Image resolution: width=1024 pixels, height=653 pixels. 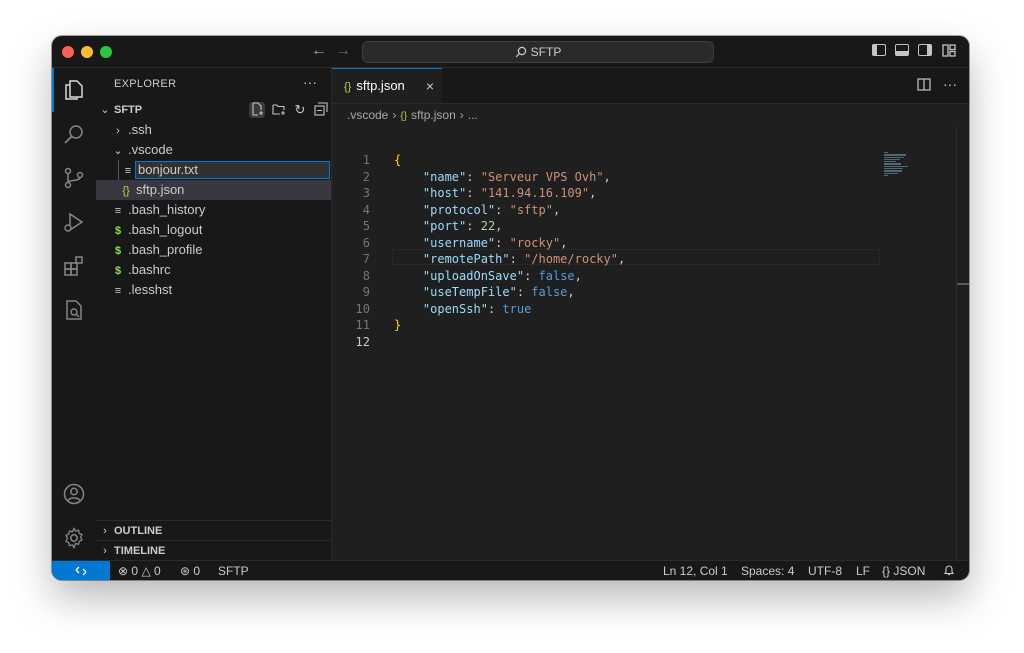 I want to click on tree-file-lesshst: ≡ .lesshst, so click(x=213, y=290).